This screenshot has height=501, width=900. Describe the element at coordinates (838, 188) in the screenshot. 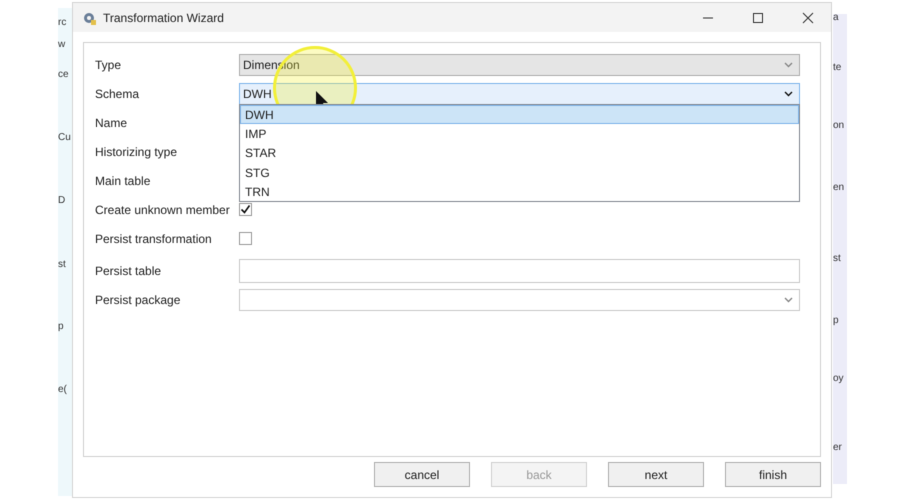

I see `text-fragment: en` at that location.